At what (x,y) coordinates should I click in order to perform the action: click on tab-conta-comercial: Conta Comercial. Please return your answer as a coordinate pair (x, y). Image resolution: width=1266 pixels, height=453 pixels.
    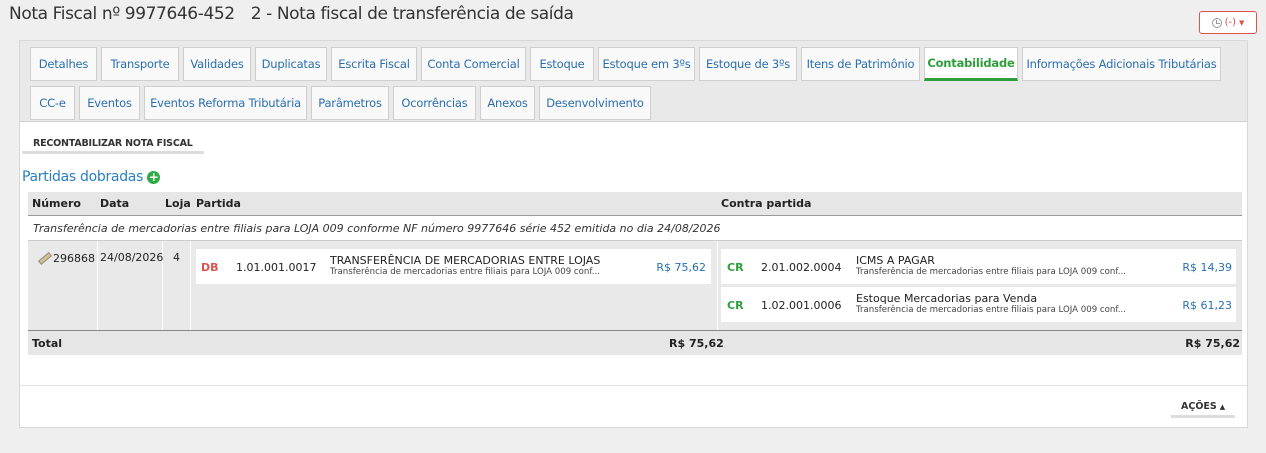
    Looking at the image, I should click on (473, 64).